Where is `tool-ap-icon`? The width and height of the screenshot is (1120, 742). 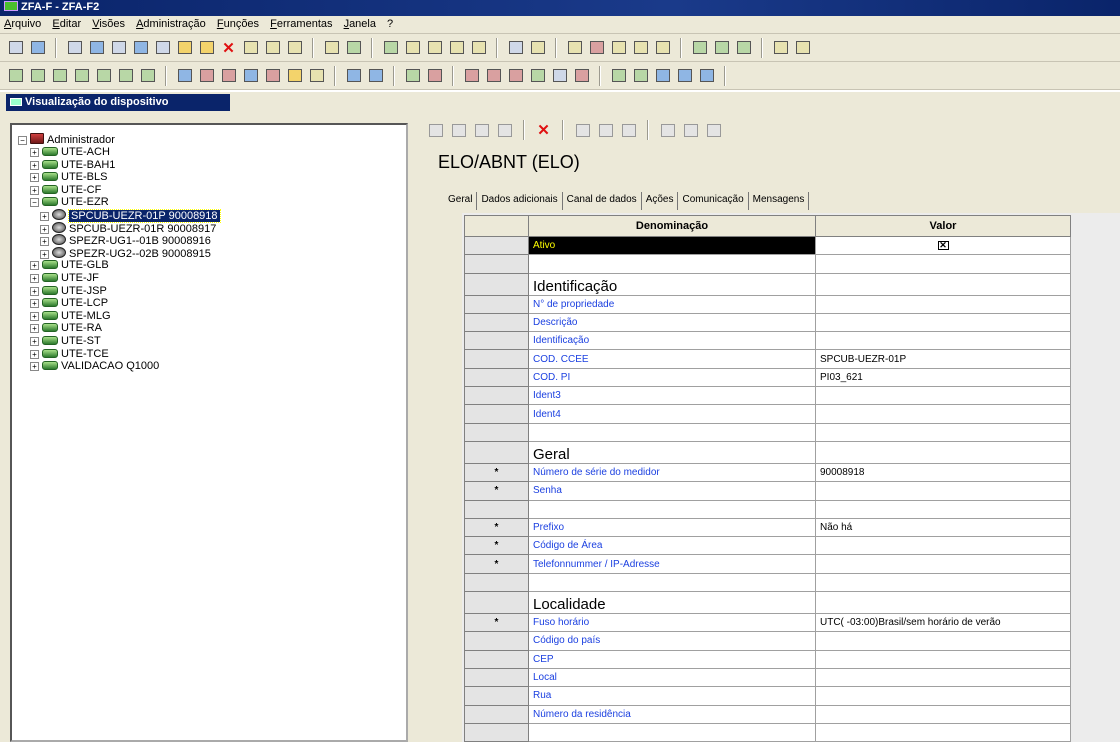 tool-ap-icon is located at coordinates (559, 75).